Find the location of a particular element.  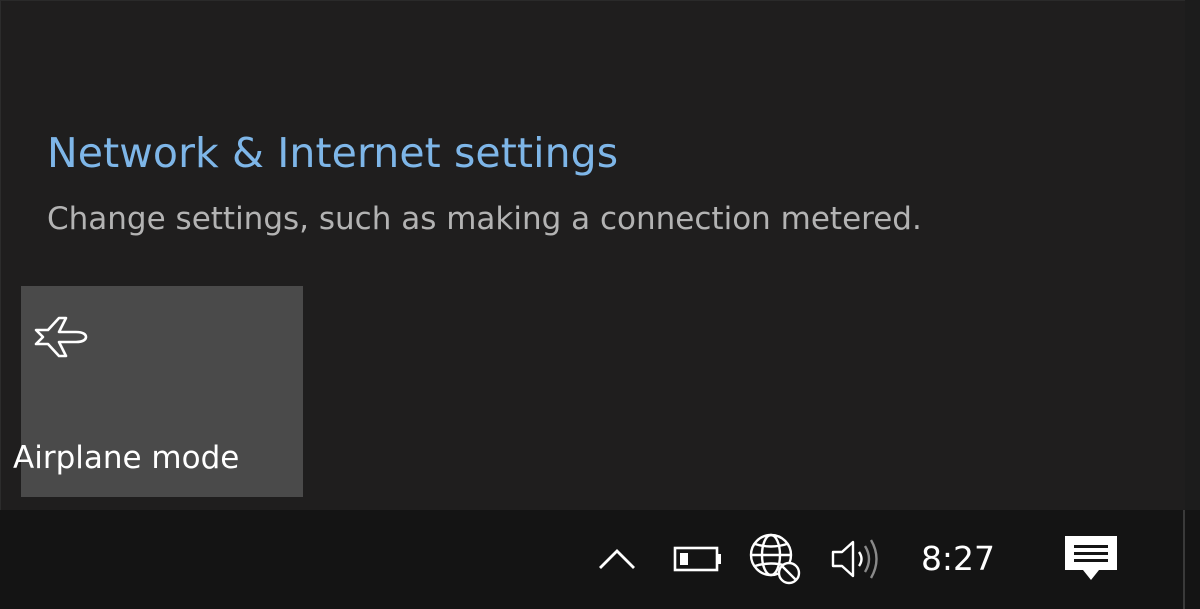

network-settings-link: Network & Internet settings is located at coordinates (332, 153).